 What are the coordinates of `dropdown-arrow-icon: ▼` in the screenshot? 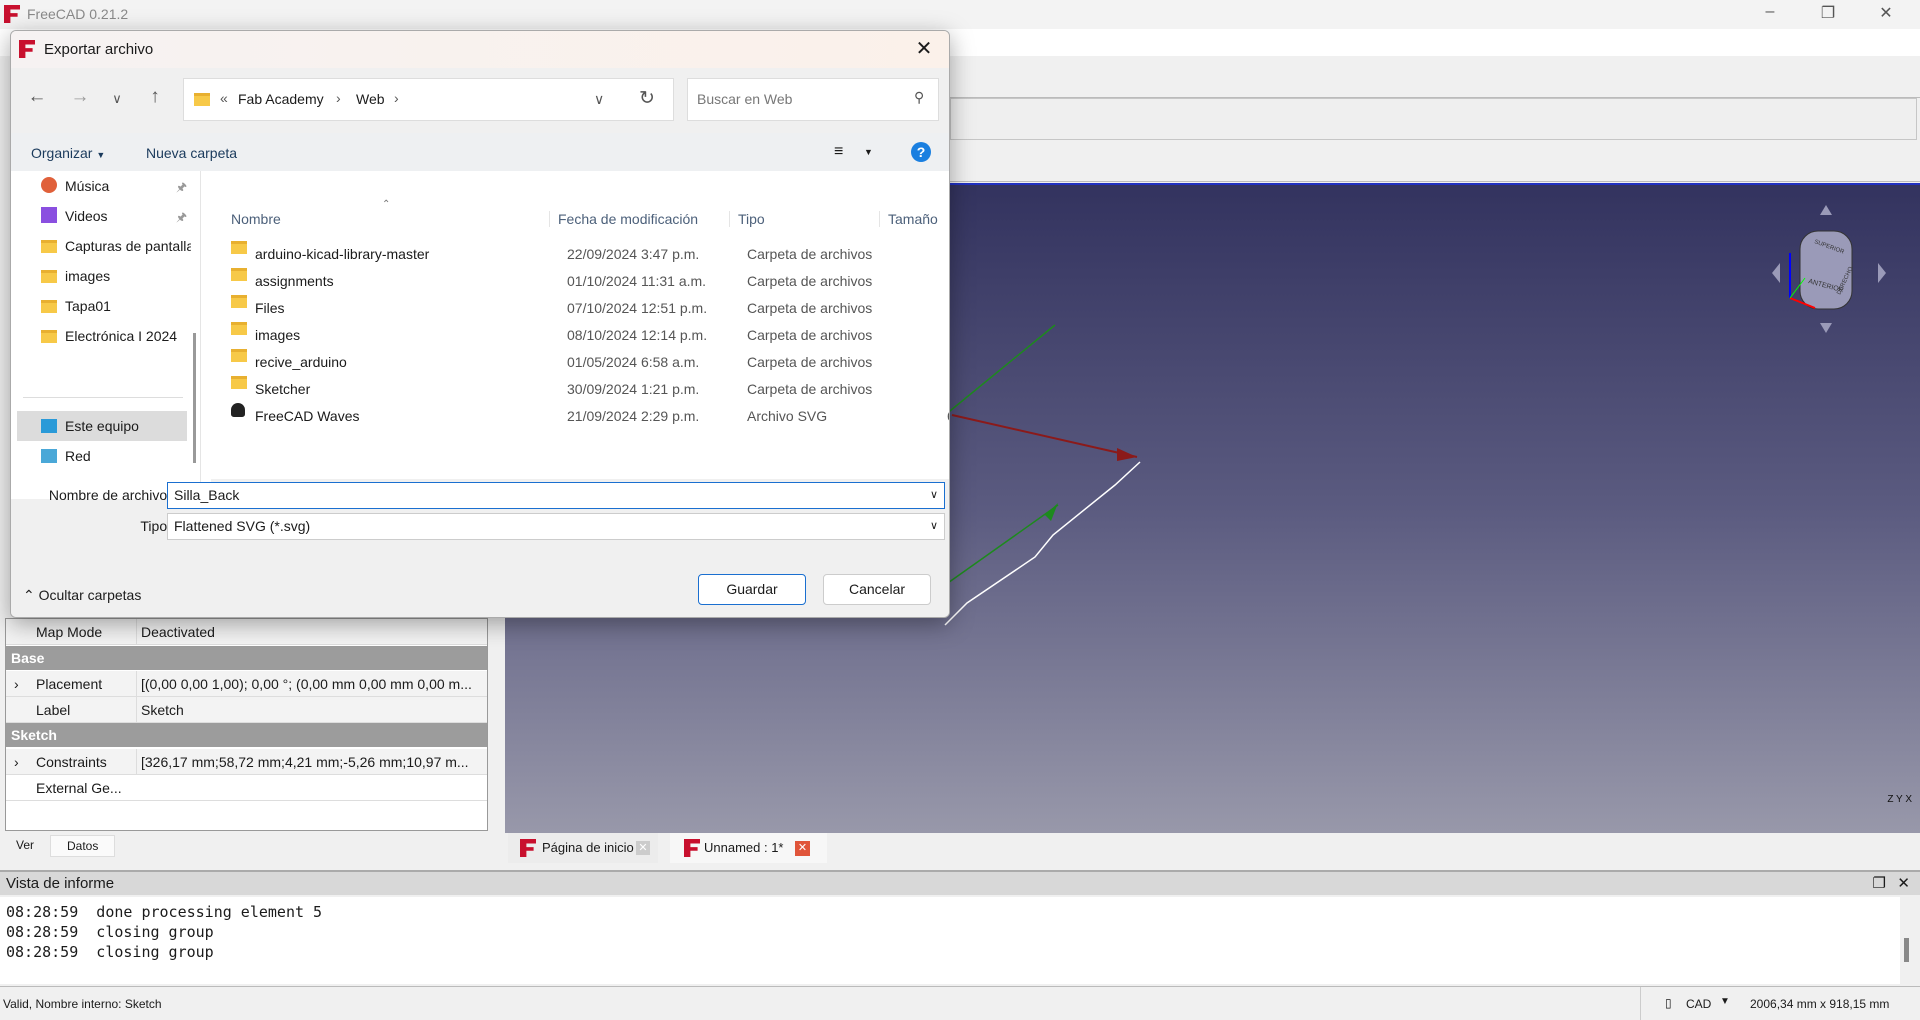 It's located at (1725, 1001).